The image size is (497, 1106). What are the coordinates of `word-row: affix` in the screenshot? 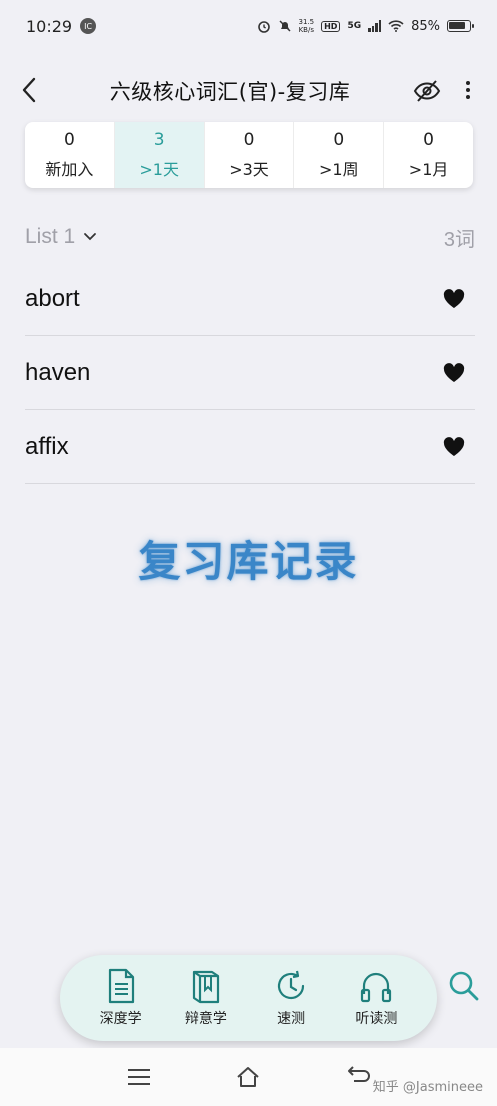 It's located at (250, 447).